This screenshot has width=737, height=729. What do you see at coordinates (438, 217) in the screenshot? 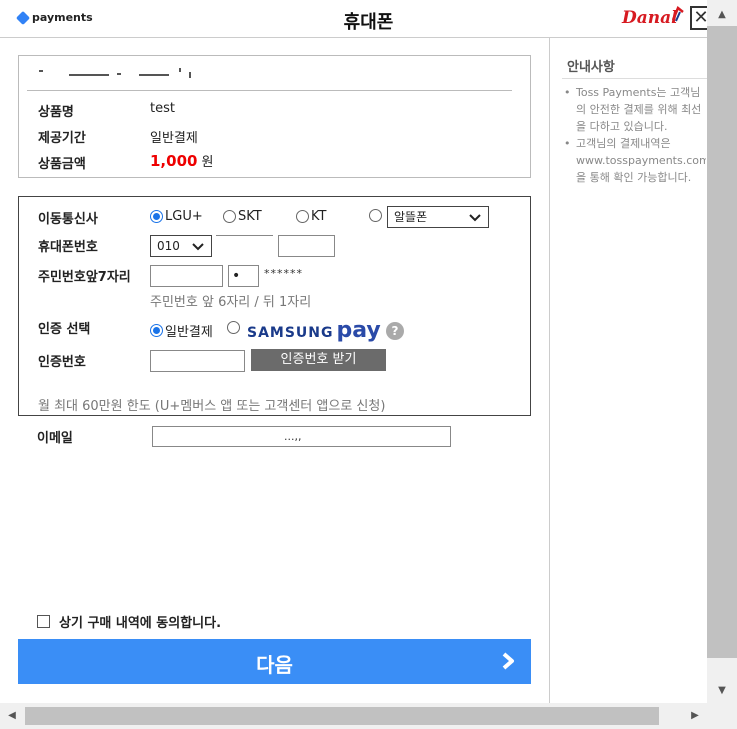
I see `mvno-select: 알뜰폰` at bounding box center [438, 217].